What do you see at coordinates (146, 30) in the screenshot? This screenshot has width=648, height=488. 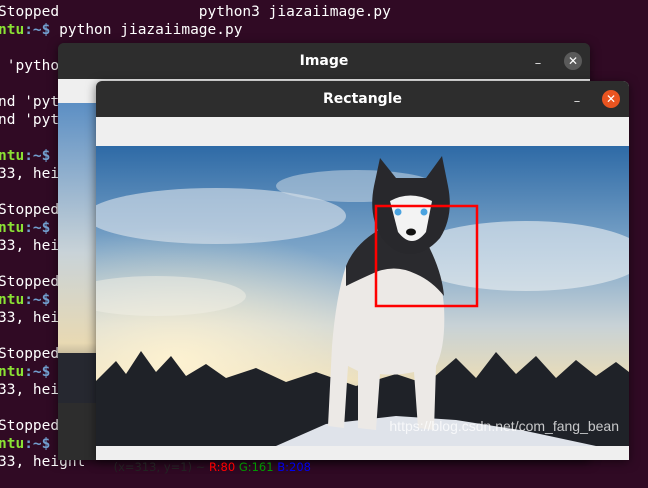 I see `terminal-text: python jiazaiimage.py` at bounding box center [146, 30].